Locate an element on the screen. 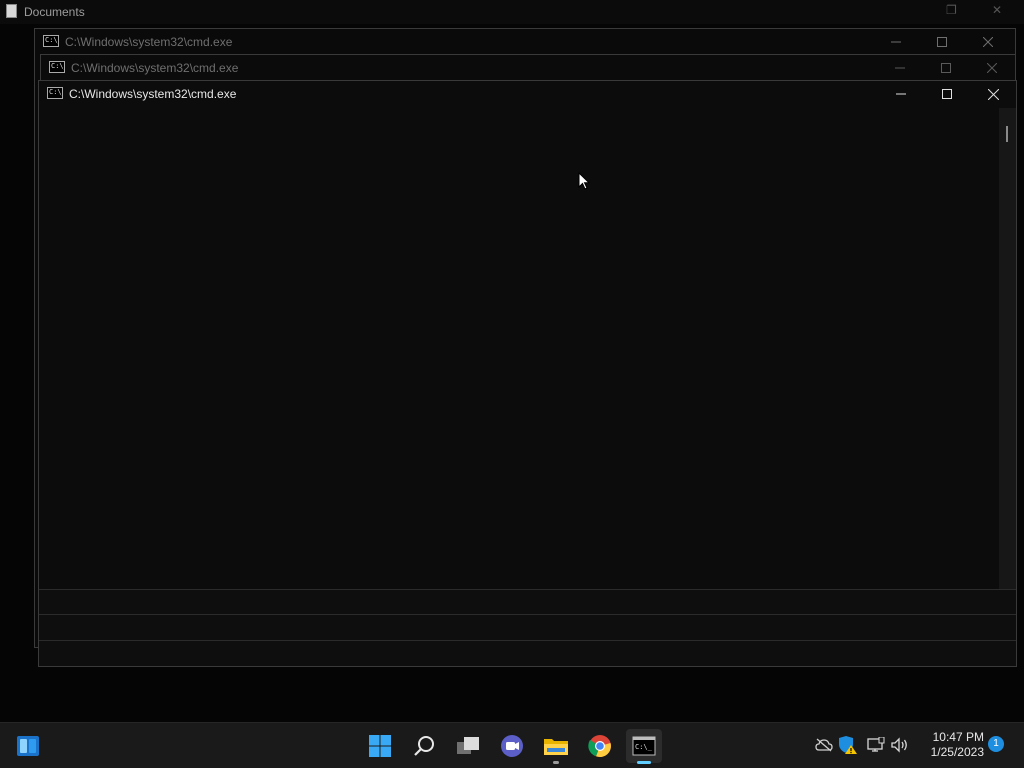  security-warning-icon is located at coordinates (848, 745).